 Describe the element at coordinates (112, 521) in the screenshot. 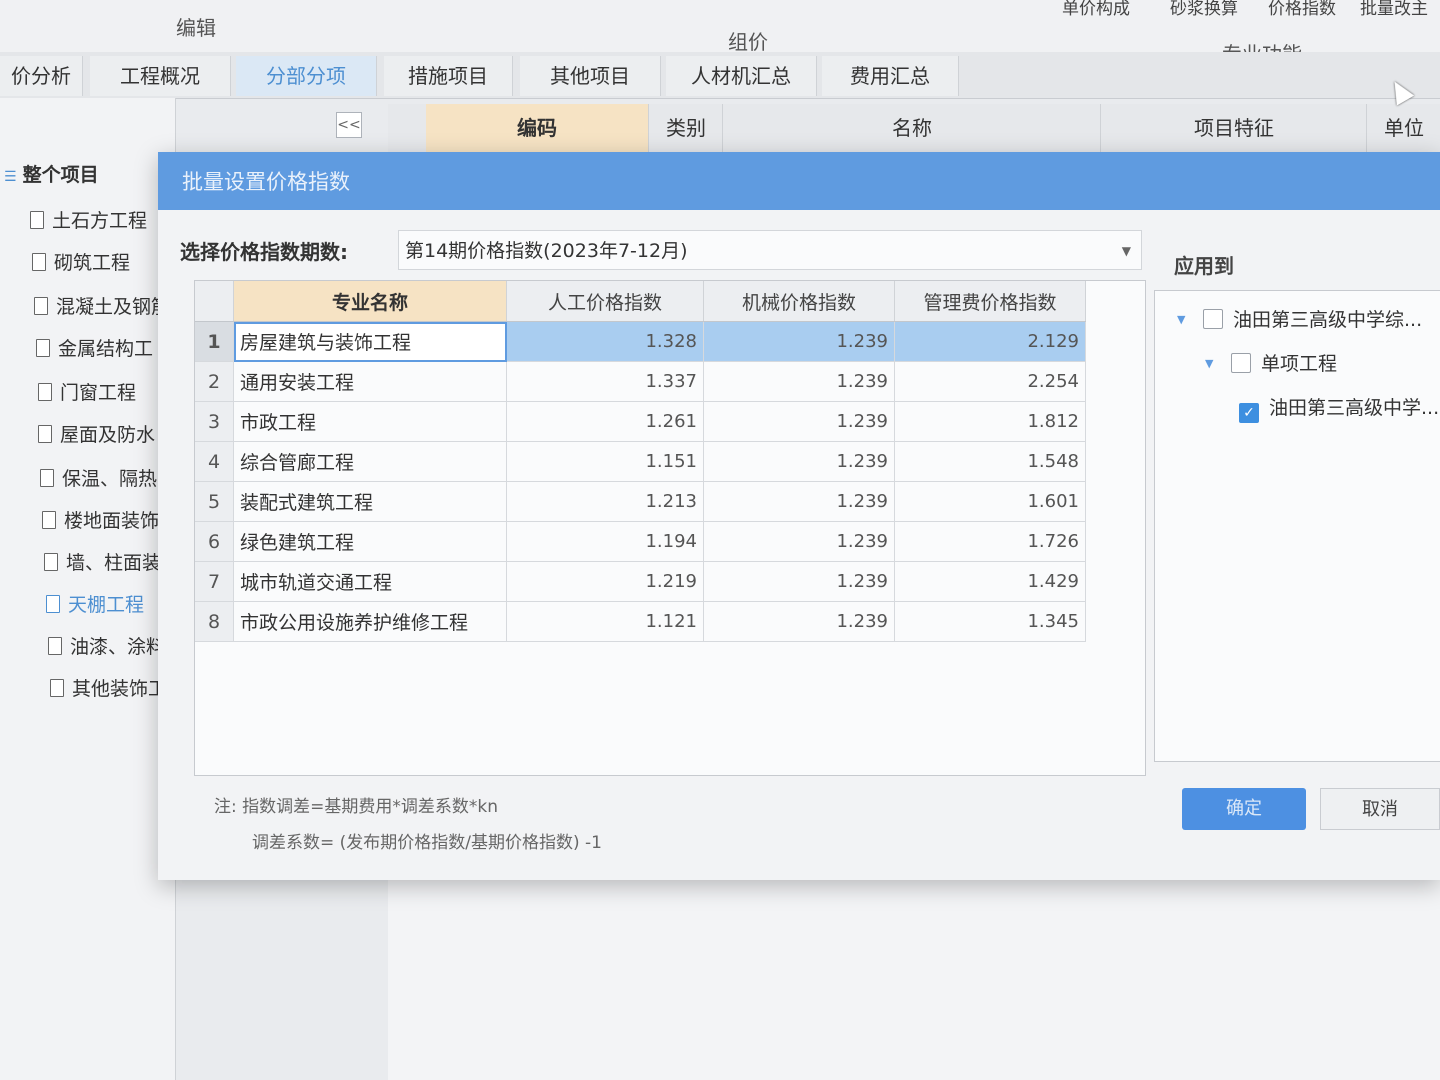

I see `tree-item-label: 楼地面装饰` at that location.